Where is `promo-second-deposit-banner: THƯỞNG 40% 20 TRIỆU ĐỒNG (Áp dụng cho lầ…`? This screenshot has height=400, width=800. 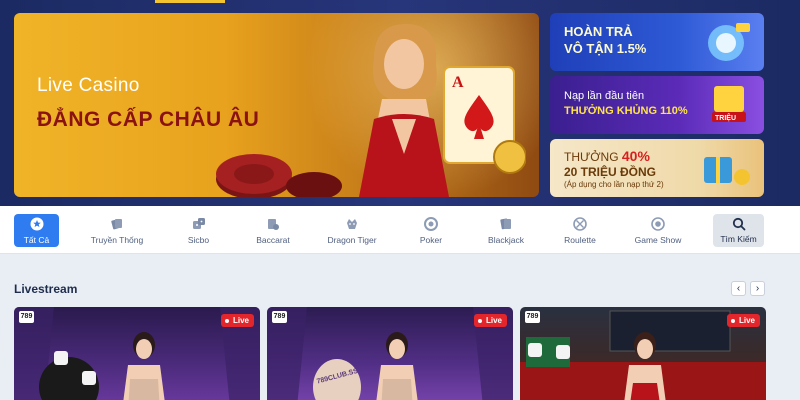
promo-second-deposit-banner: THƯỞNG 40% 20 TRIỆU ĐỒNG (Áp dụng cho lầ… is located at coordinates (657, 168).